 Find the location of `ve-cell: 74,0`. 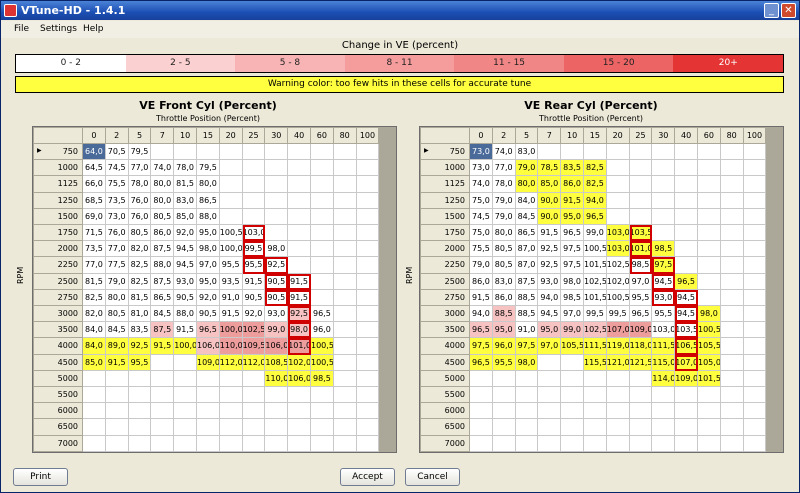

ve-cell: 74,0 is located at coordinates (163, 168).